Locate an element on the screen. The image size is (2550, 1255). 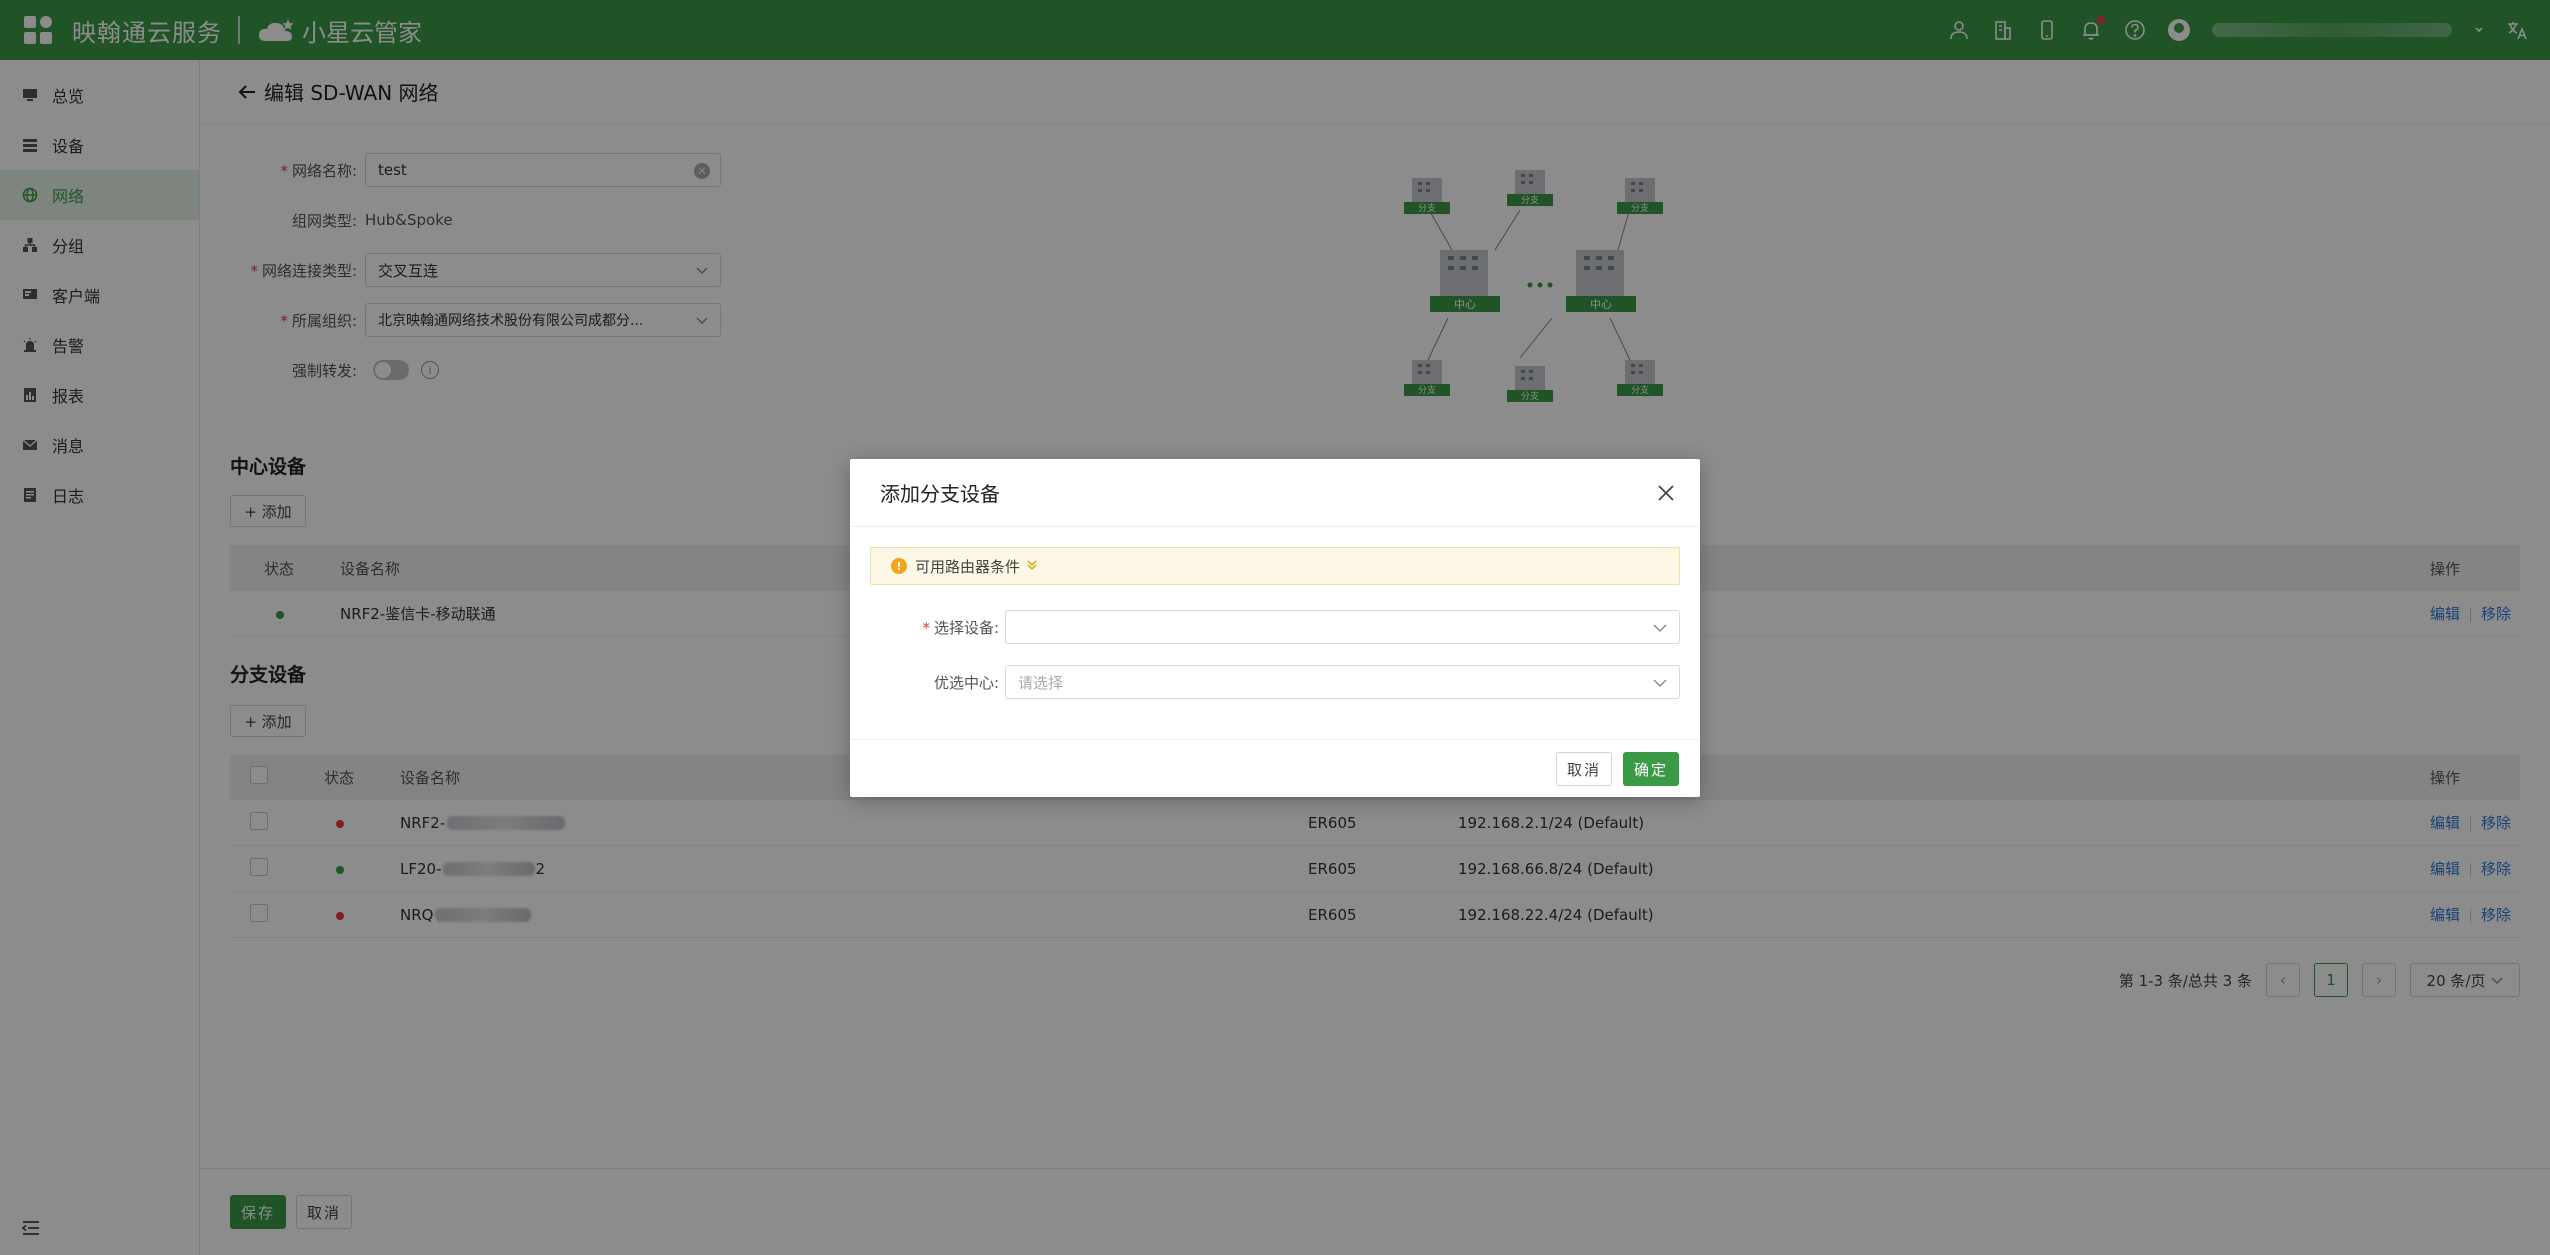
select-device-row: * 选择设备: is located at coordinates (1275, 627).